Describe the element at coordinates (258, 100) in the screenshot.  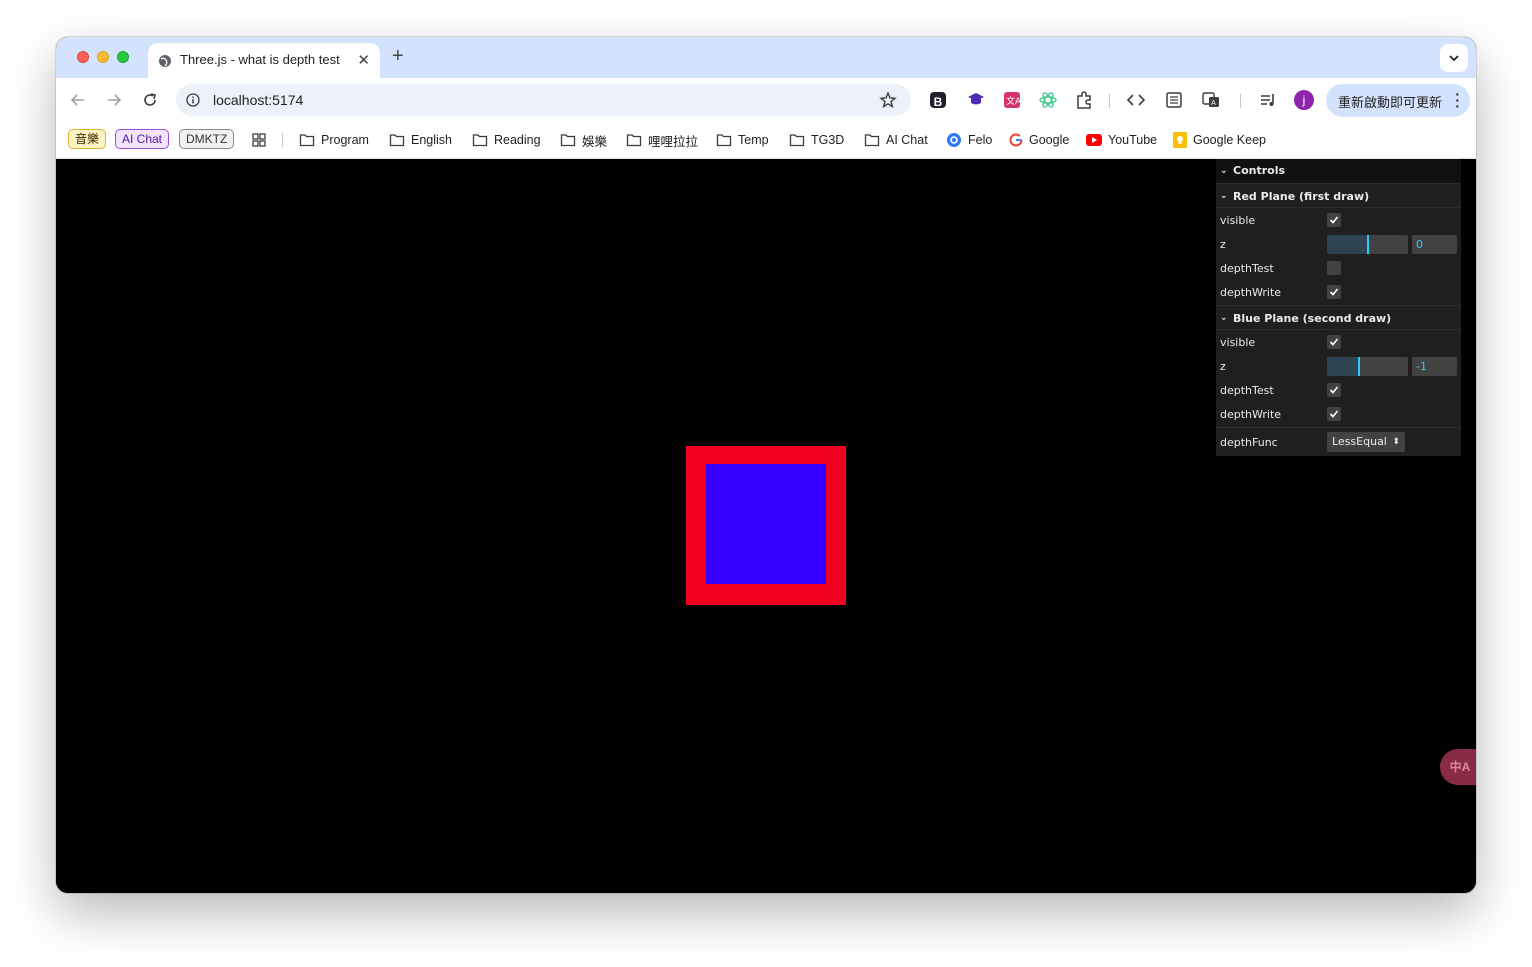
I see `url-text: localhost:5174` at that location.